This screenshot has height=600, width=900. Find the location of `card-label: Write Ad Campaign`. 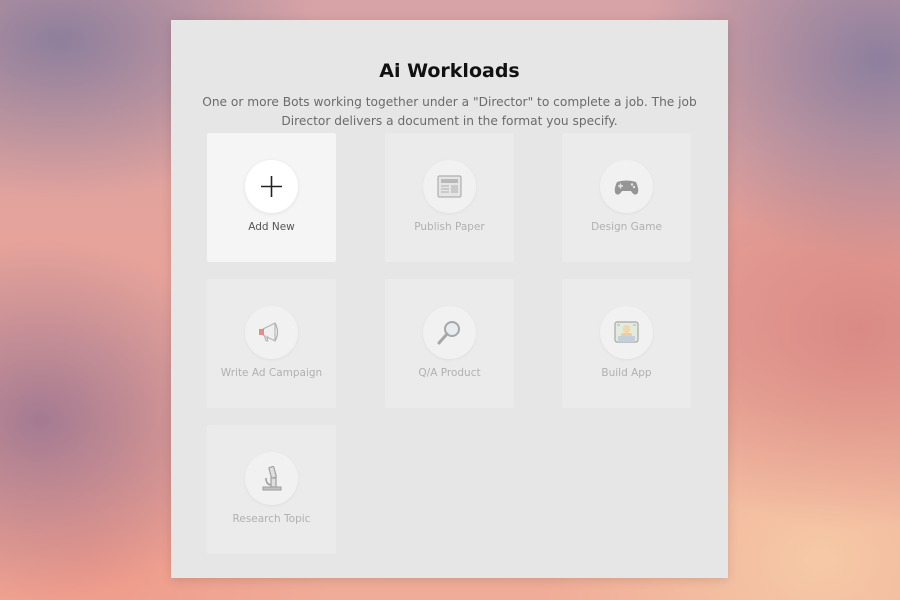

card-label: Write Ad Campaign is located at coordinates (271, 373).